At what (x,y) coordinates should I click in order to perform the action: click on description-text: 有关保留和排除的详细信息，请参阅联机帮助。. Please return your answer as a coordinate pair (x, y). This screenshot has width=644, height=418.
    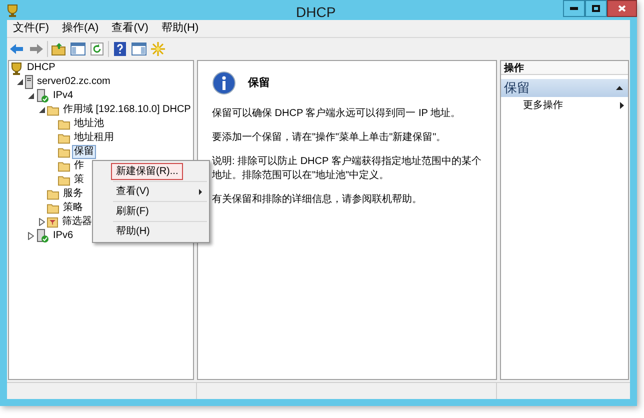
    Looking at the image, I should click on (317, 200).